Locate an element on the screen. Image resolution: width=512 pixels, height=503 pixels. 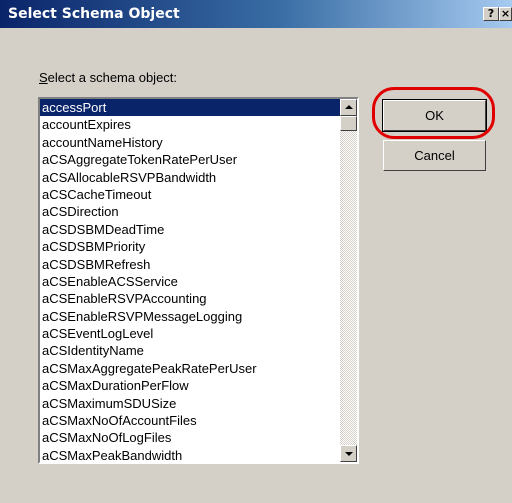
list-item: aCSDSBMPriority is located at coordinates (191, 246).